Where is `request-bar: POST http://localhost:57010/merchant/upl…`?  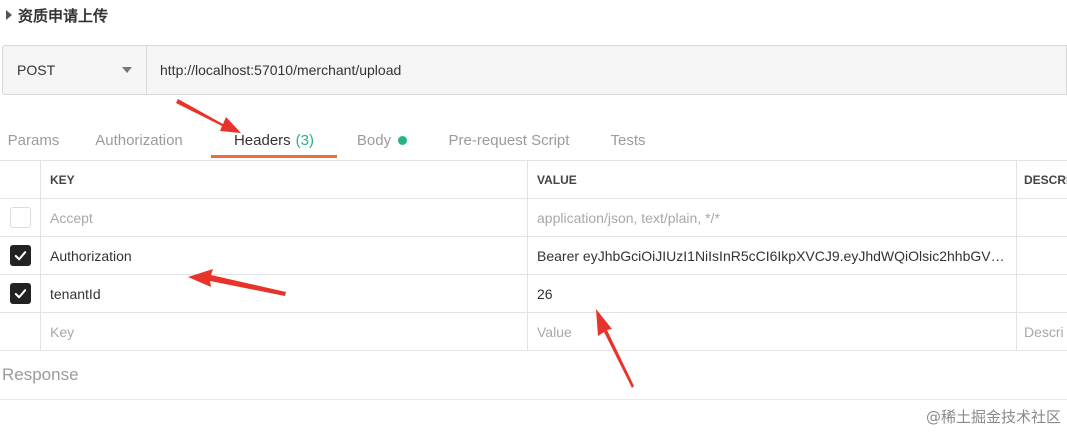 request-bar: POST http://localhost:57010/merchant/upl… is located at coordinates (534, 70).